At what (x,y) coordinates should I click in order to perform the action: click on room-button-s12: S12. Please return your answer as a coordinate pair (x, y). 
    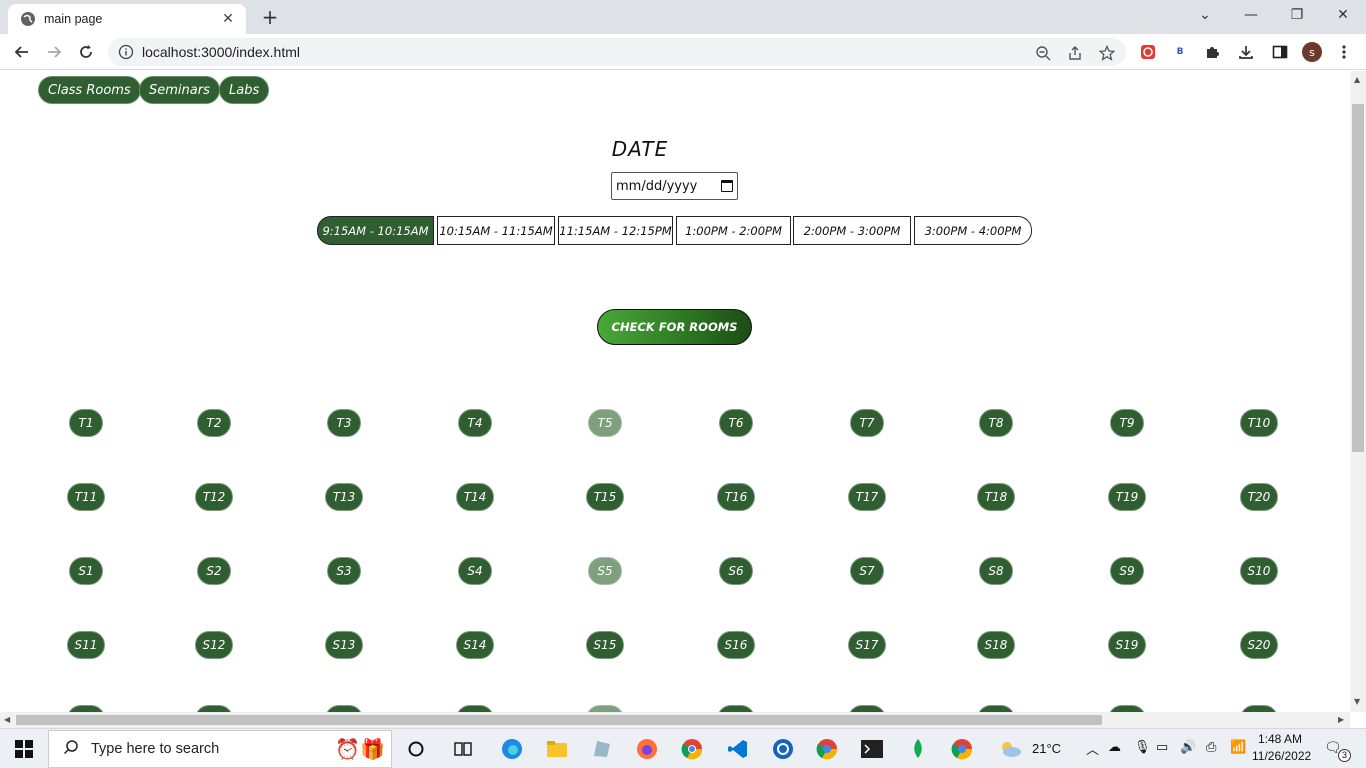
    Looking at the image, I should click on (214, 645).